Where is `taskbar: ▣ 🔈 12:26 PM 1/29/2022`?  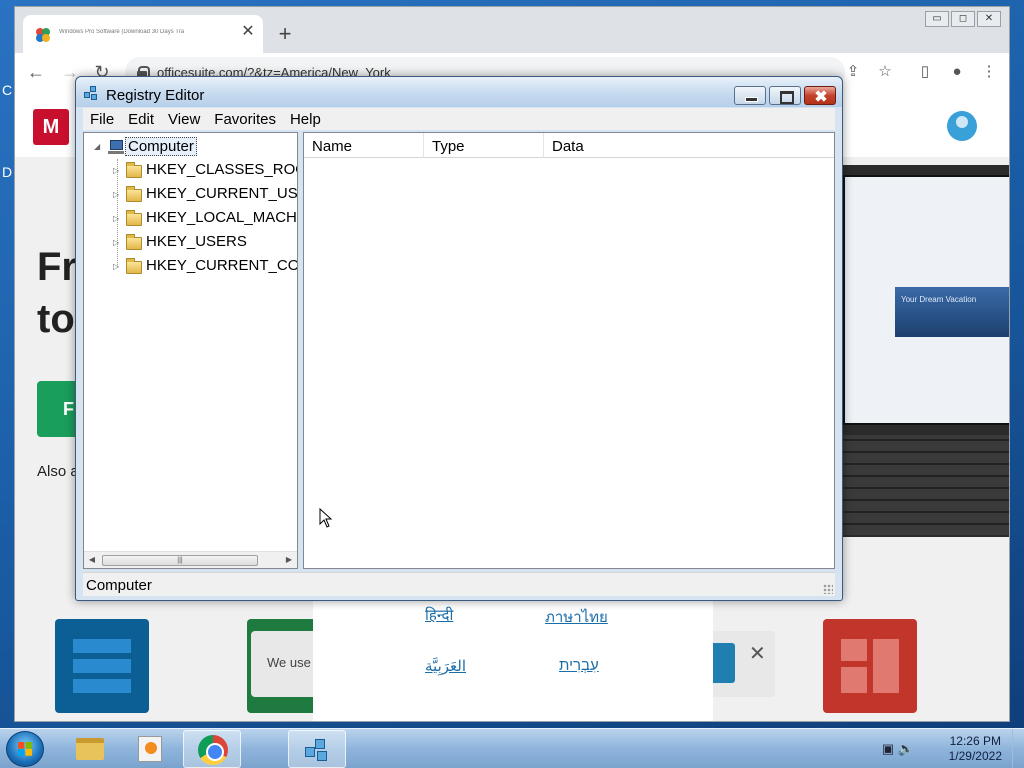 taskbar: ▣ 🔈 12:26 PM 1/29/2022 is located at coordinates (512, 748).